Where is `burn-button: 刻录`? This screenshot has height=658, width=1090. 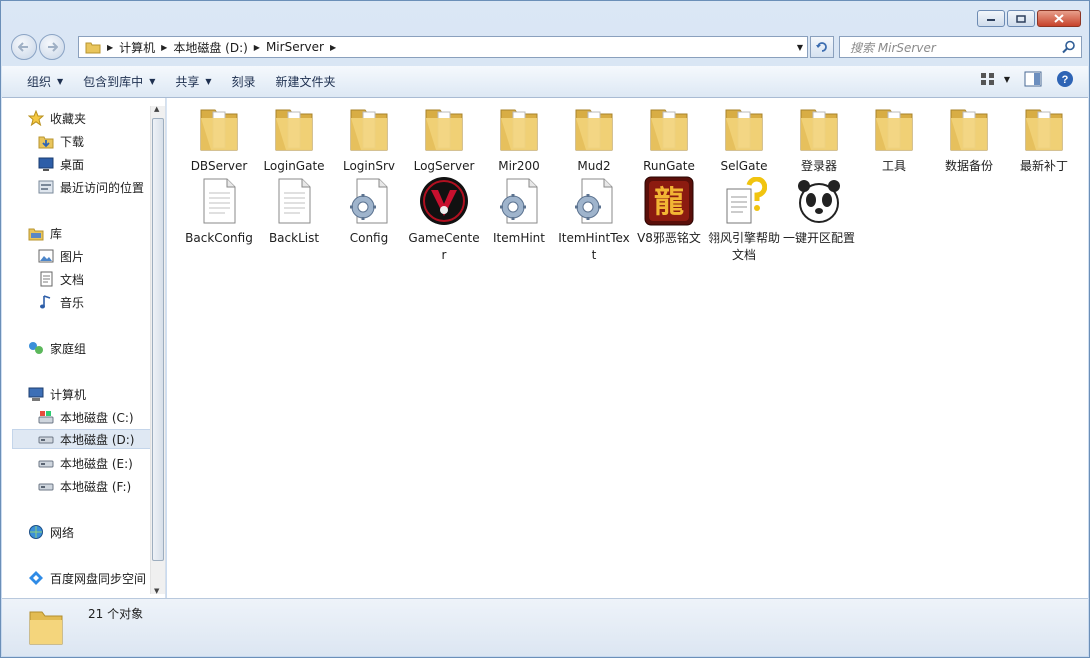
burn-button: 刻录 is located at coordinates (244, 82).